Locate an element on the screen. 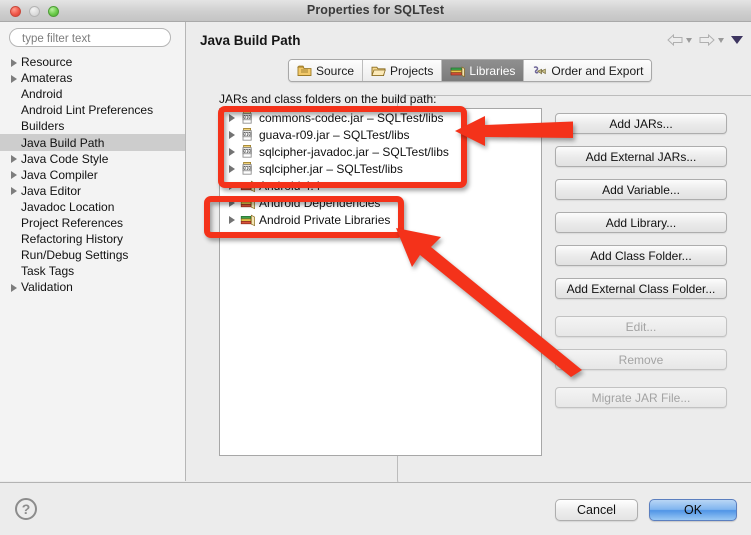  library-name: sqlcipher.jar – SQLTest/libs is located at coordinates (331, 168).